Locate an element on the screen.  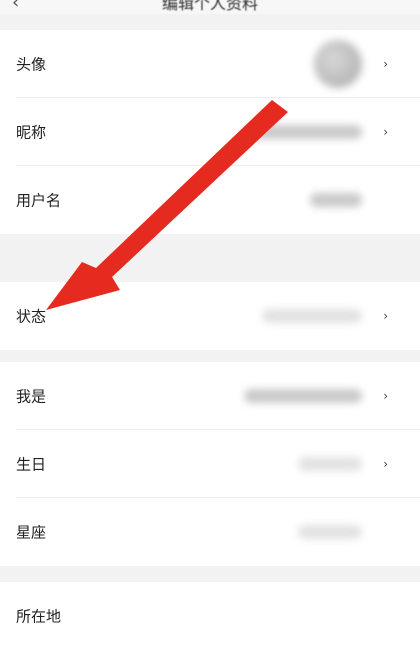
row-label: 所在地 is located at coordinates (39, 616).